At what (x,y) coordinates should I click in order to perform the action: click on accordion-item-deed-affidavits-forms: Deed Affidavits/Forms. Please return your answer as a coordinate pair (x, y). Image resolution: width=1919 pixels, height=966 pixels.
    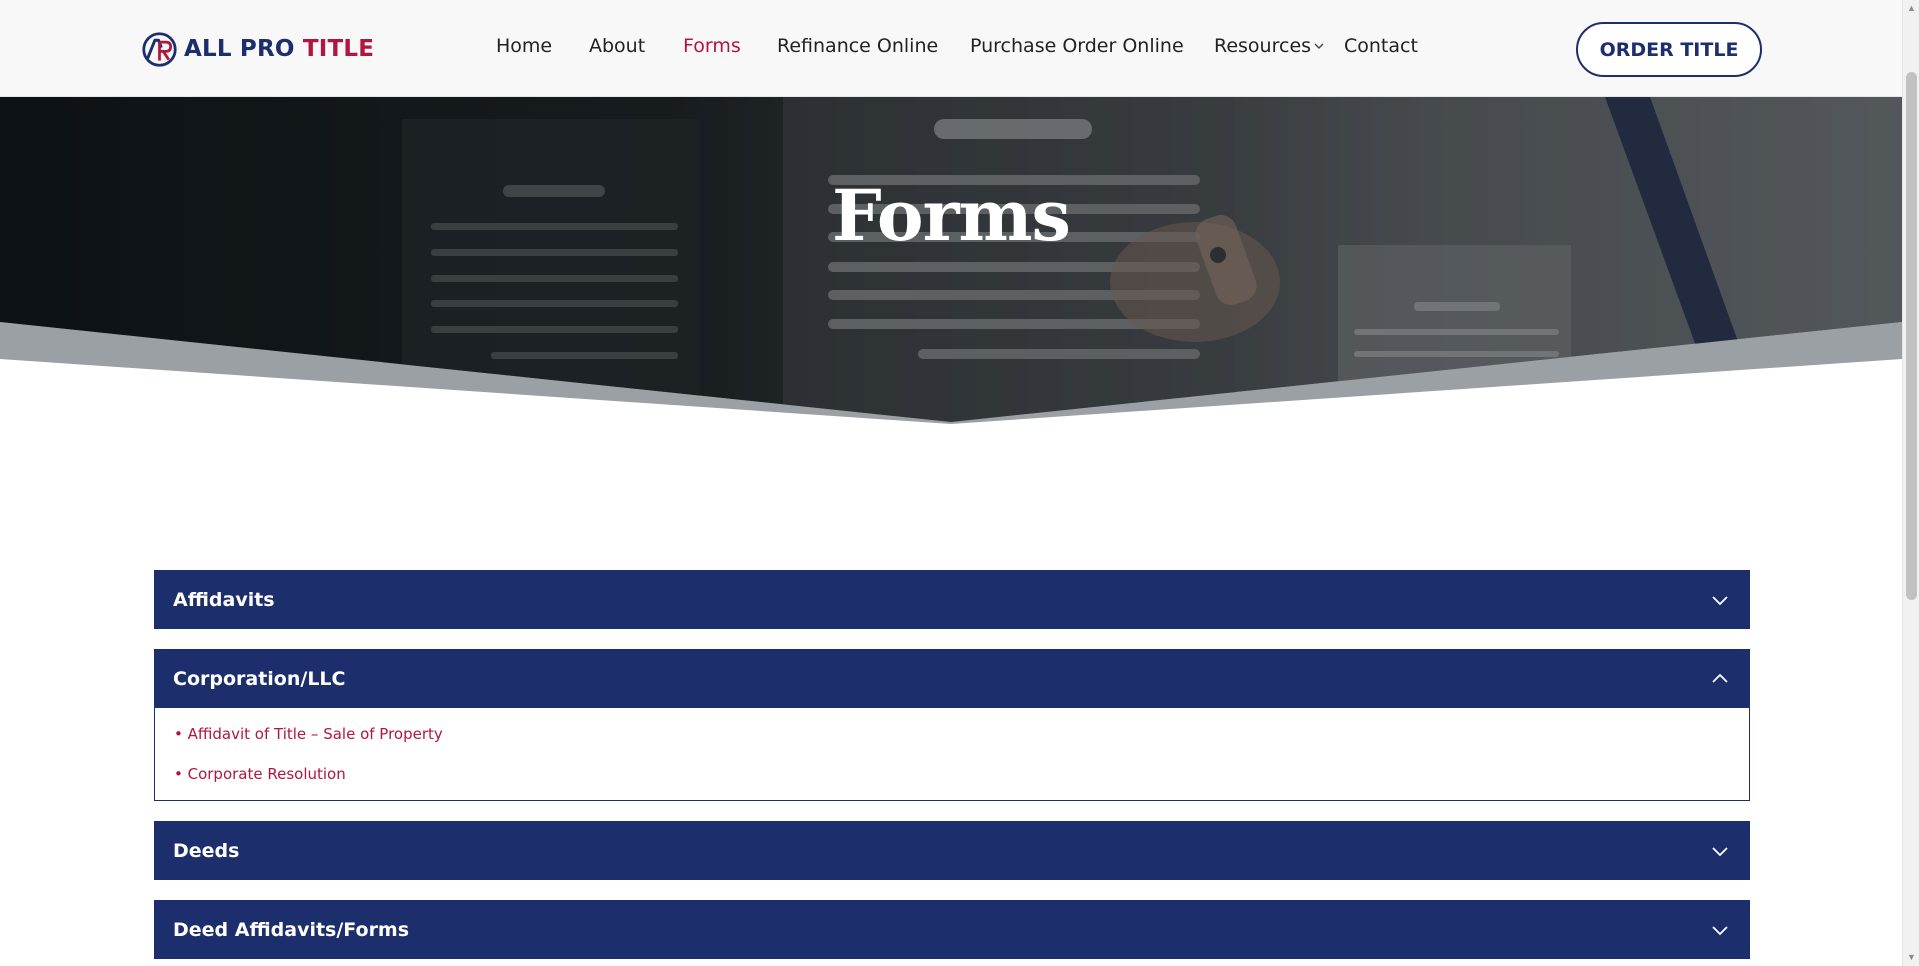
    Looking at the image, I should click on (952, 929).